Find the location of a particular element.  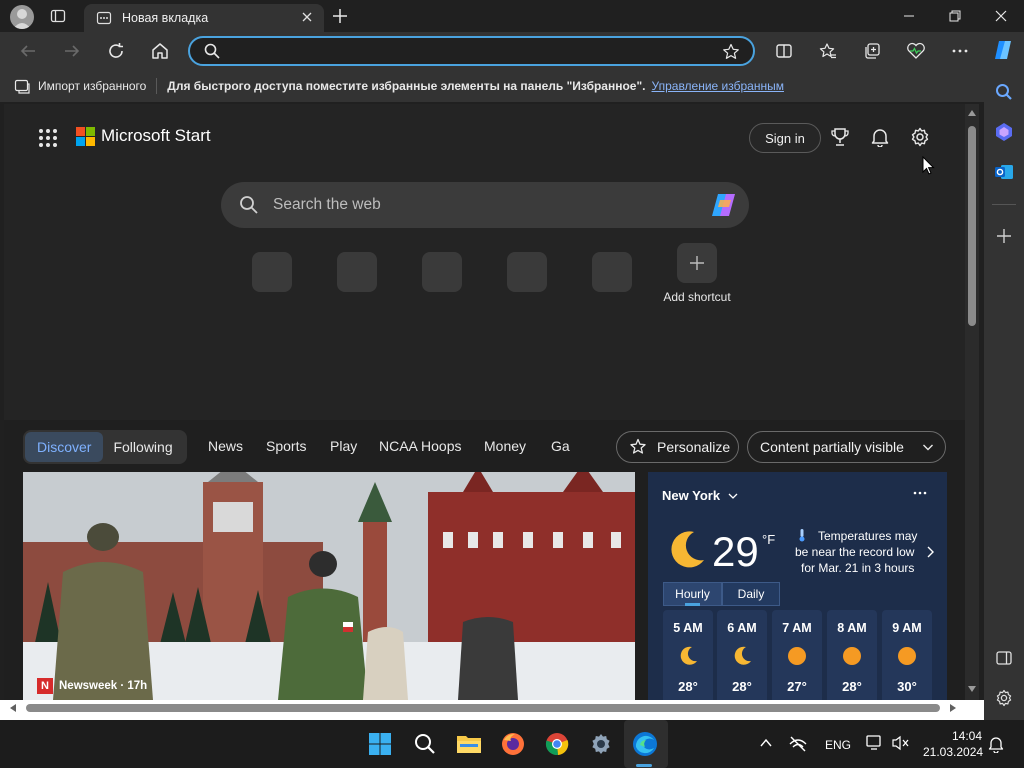

outlook-icon is located at coordinates (1004, 172).